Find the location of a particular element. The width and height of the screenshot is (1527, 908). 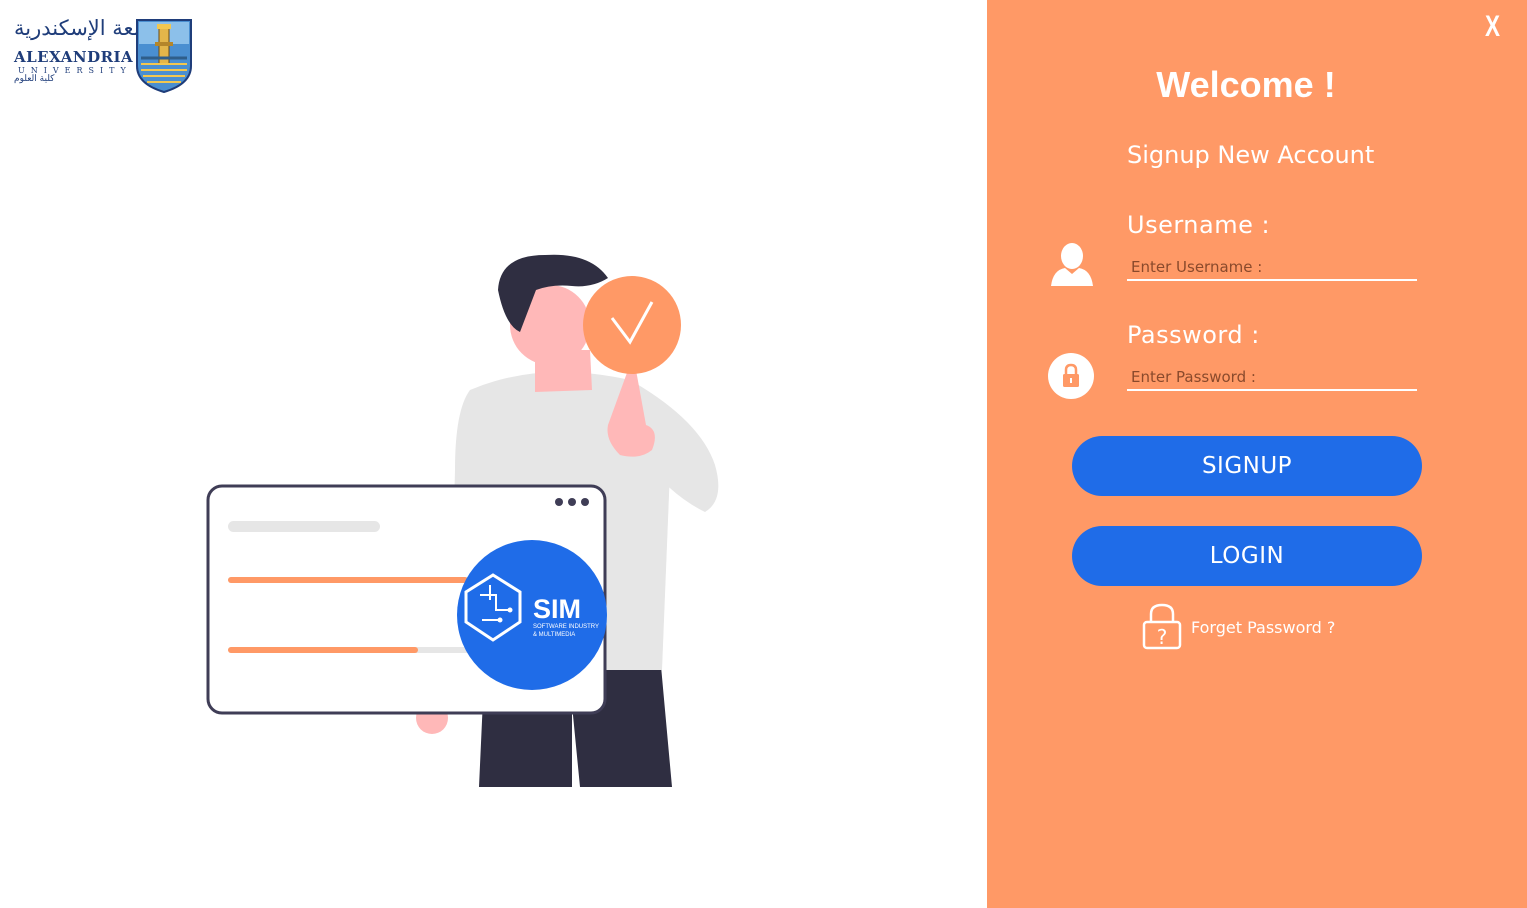

signup-subtitle: Signup New Account is located at coordinates (1251, 155).